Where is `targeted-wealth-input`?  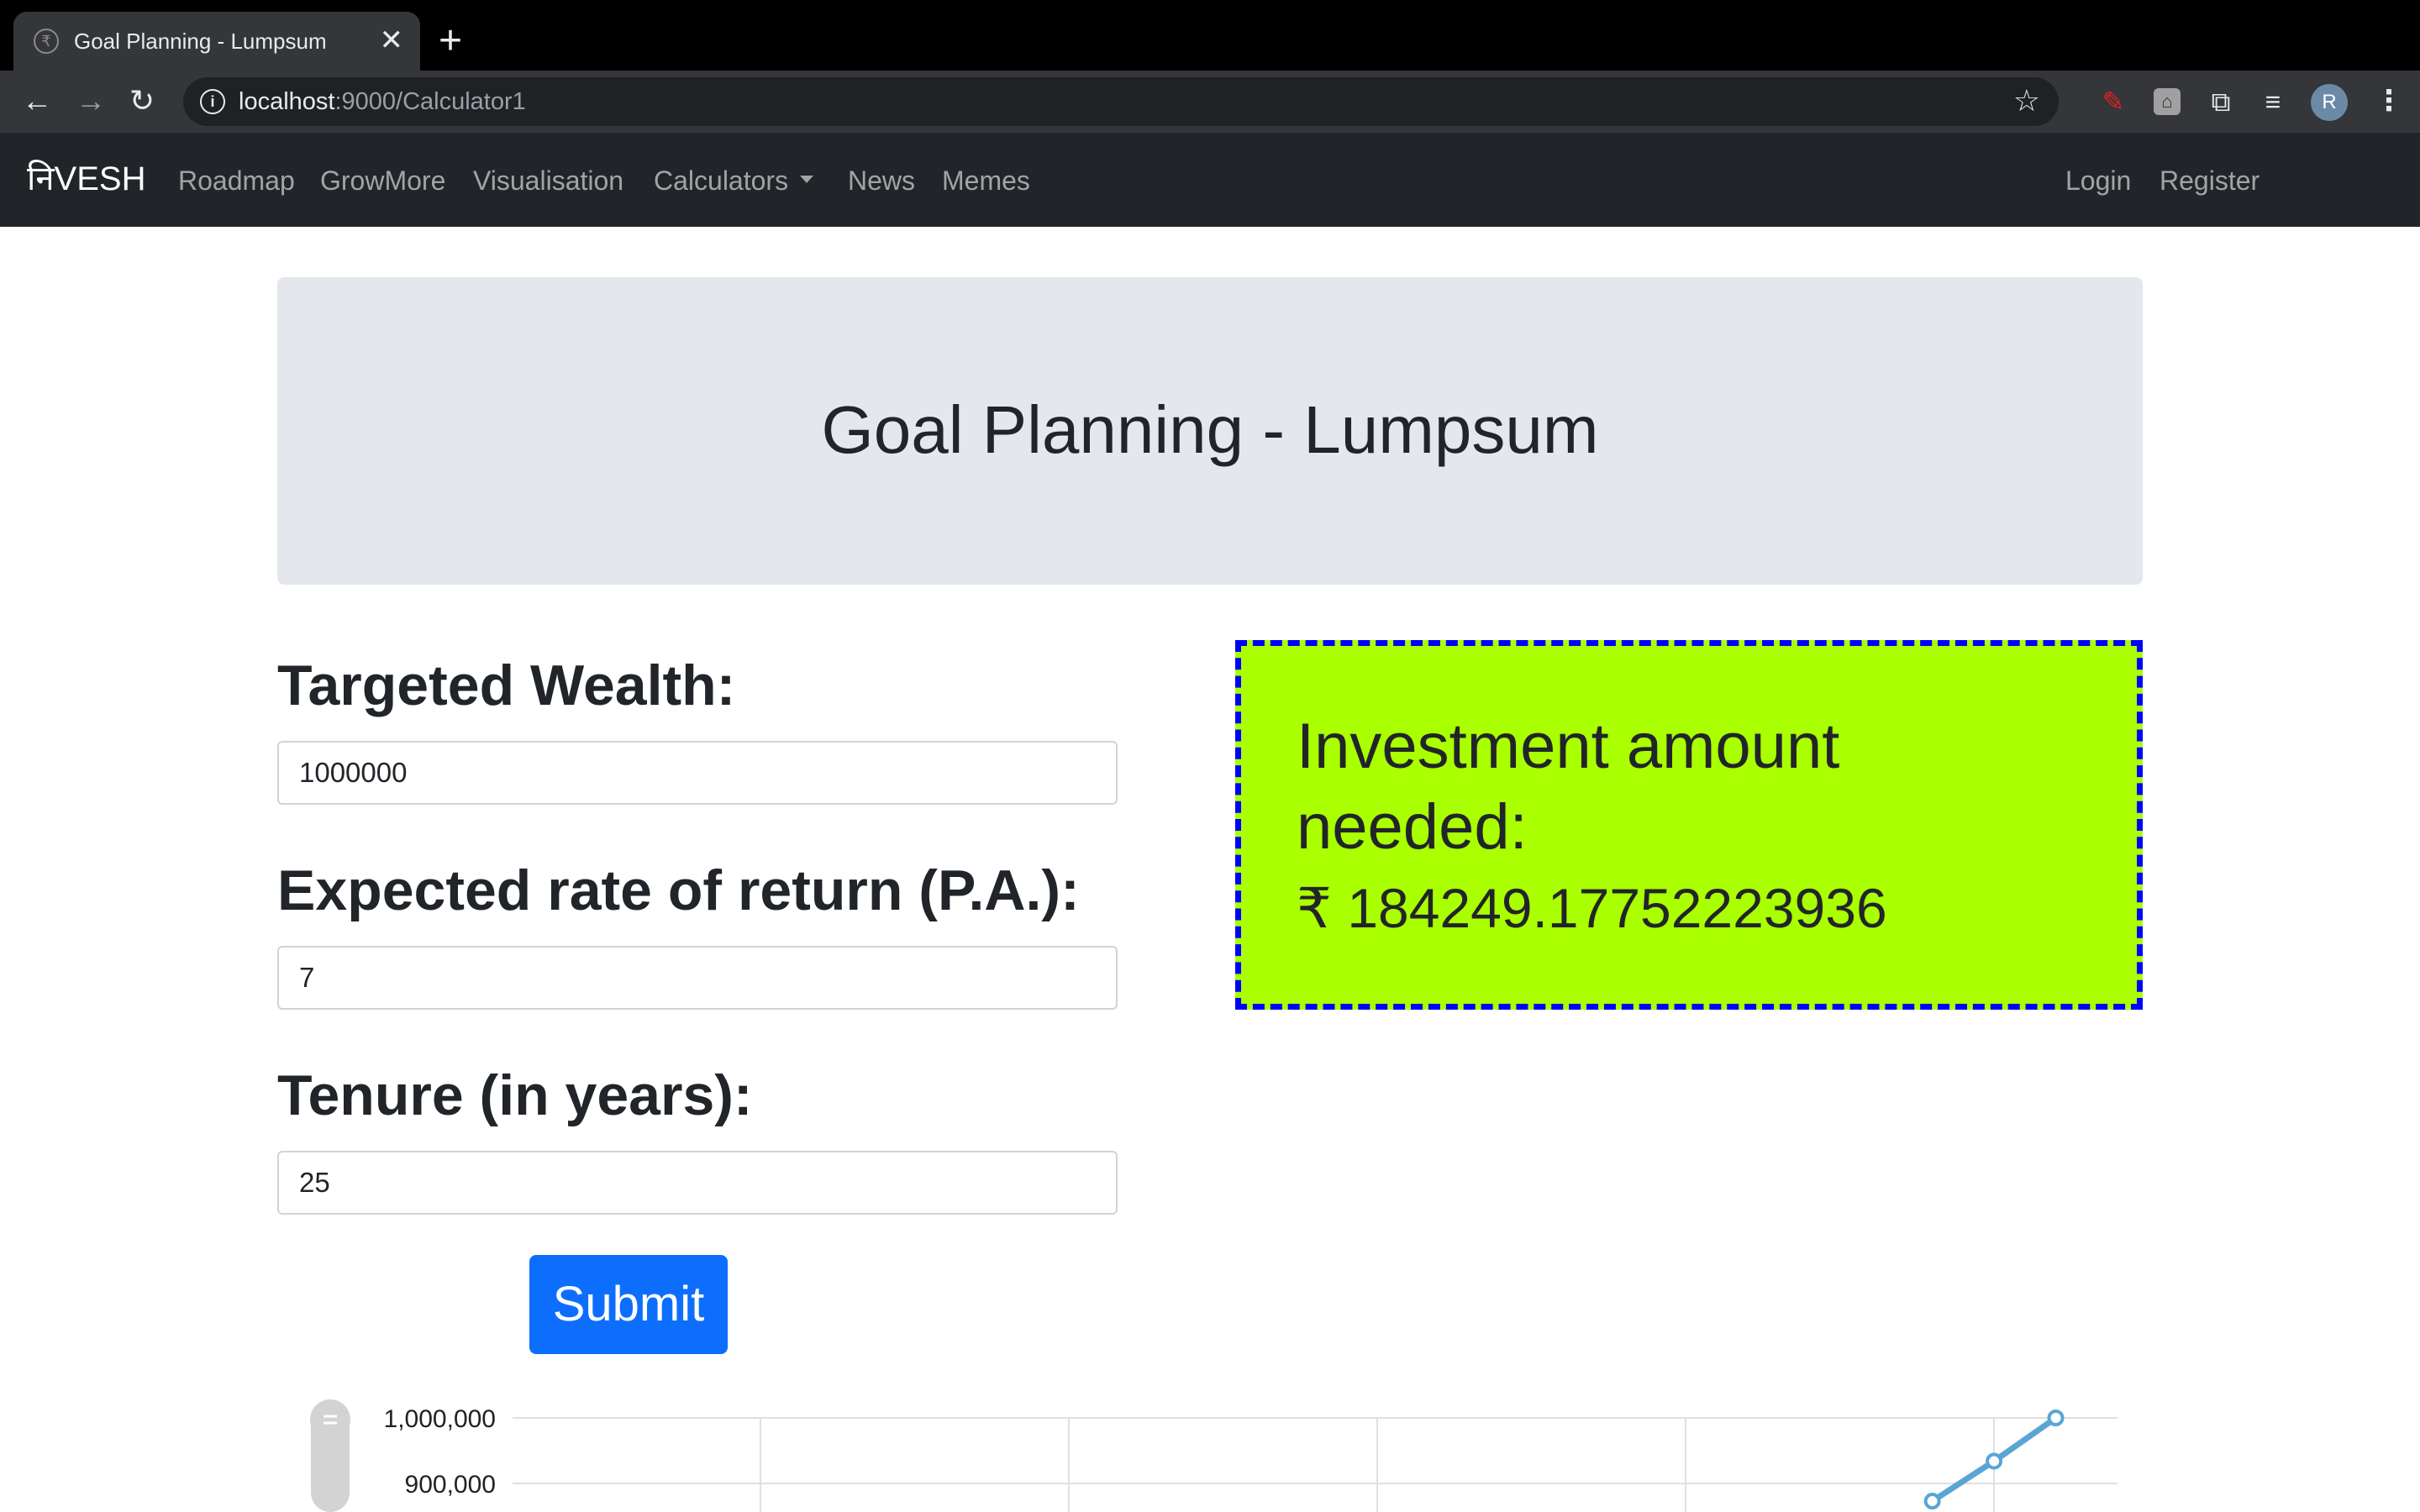 targeted-wealth-input is located at coordinates (697, 773).